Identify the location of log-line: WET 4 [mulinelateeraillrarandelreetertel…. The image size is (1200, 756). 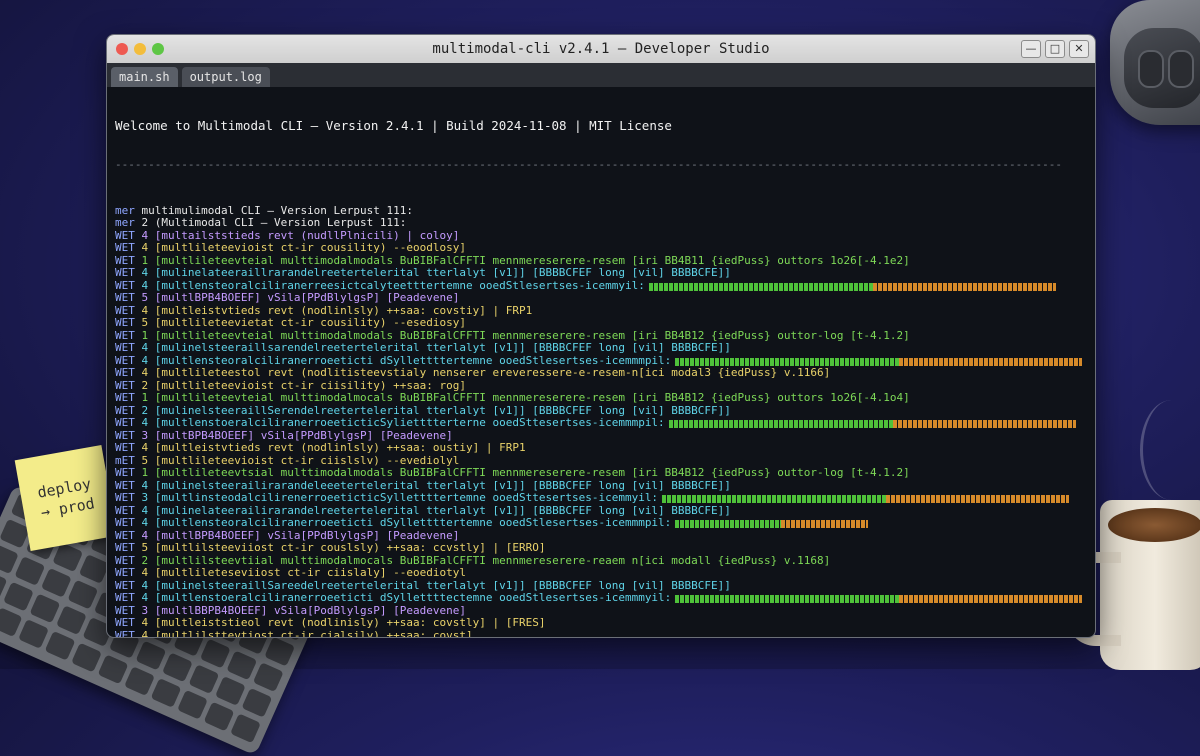
(601, 273).